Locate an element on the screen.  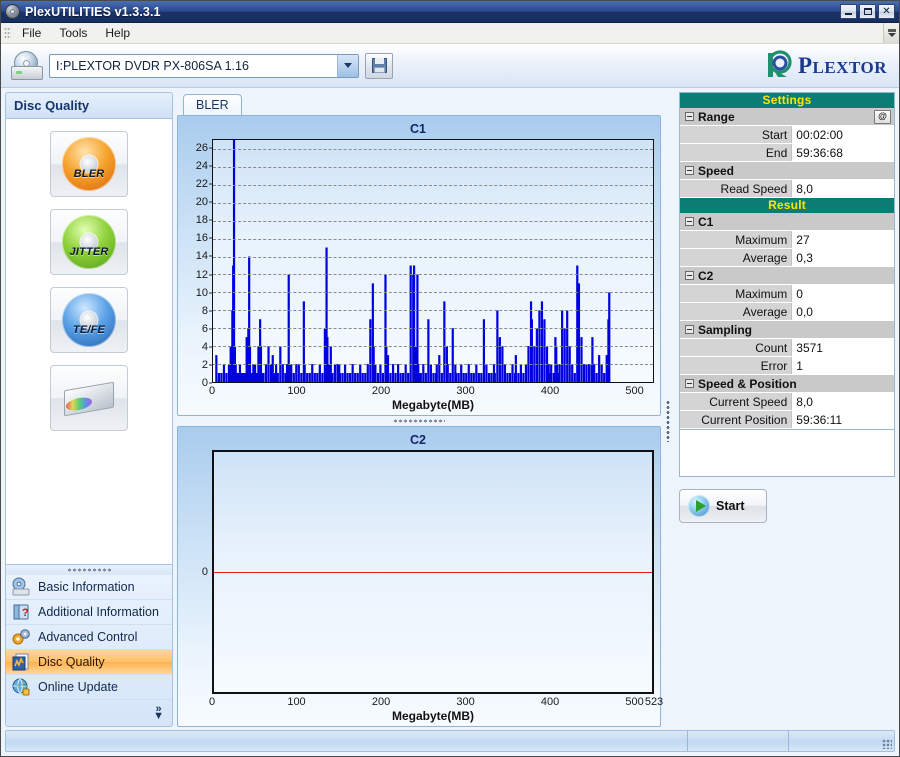
play-icon is located at coordinates (699, 506).